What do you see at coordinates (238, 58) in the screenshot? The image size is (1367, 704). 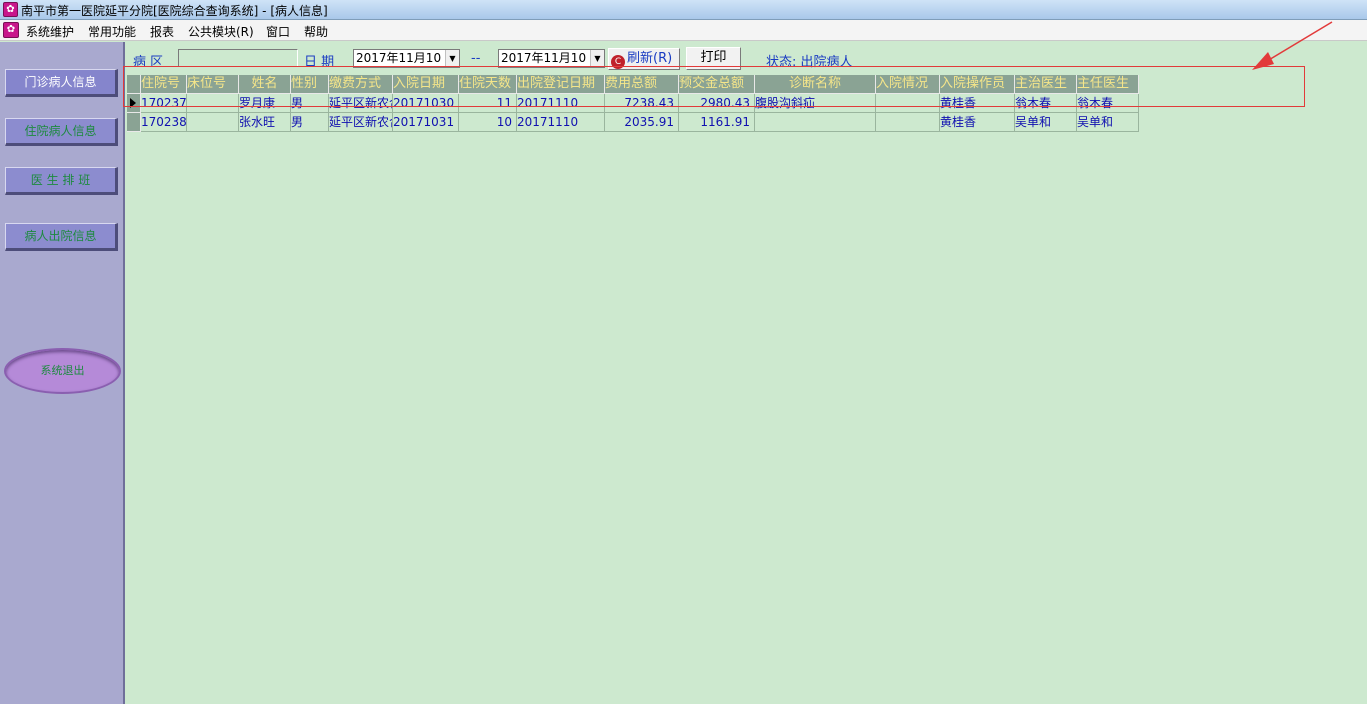 I see `ward-input` at bounding box center [238, 58].